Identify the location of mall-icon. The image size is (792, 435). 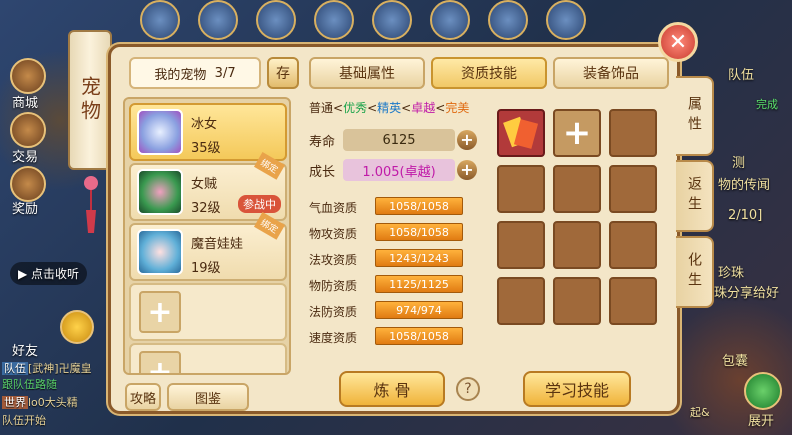
(28, 76).